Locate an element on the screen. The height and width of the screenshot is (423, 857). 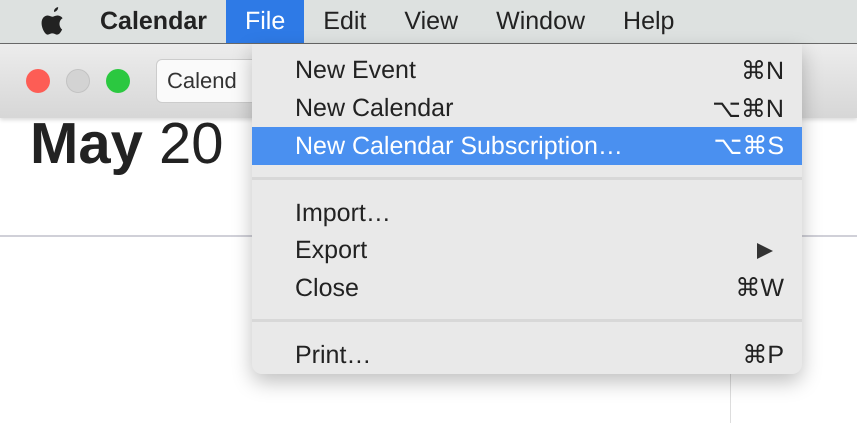
menu-item-label: Export is located at coordinates (331, 251).